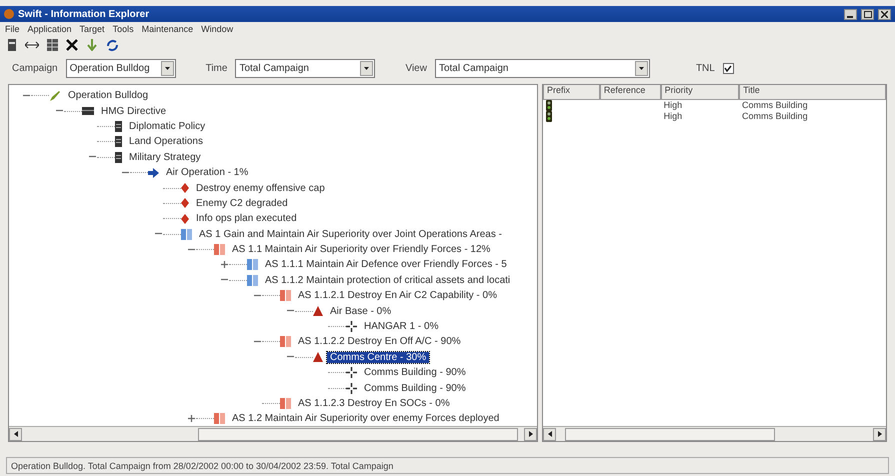 Image resolution: width=895 pixels, height=476 pixels. What do you see at coordinates (165, 157) in the screenshot?
I see `tree-item: Military Strategy` at bounding box center [165, 157].